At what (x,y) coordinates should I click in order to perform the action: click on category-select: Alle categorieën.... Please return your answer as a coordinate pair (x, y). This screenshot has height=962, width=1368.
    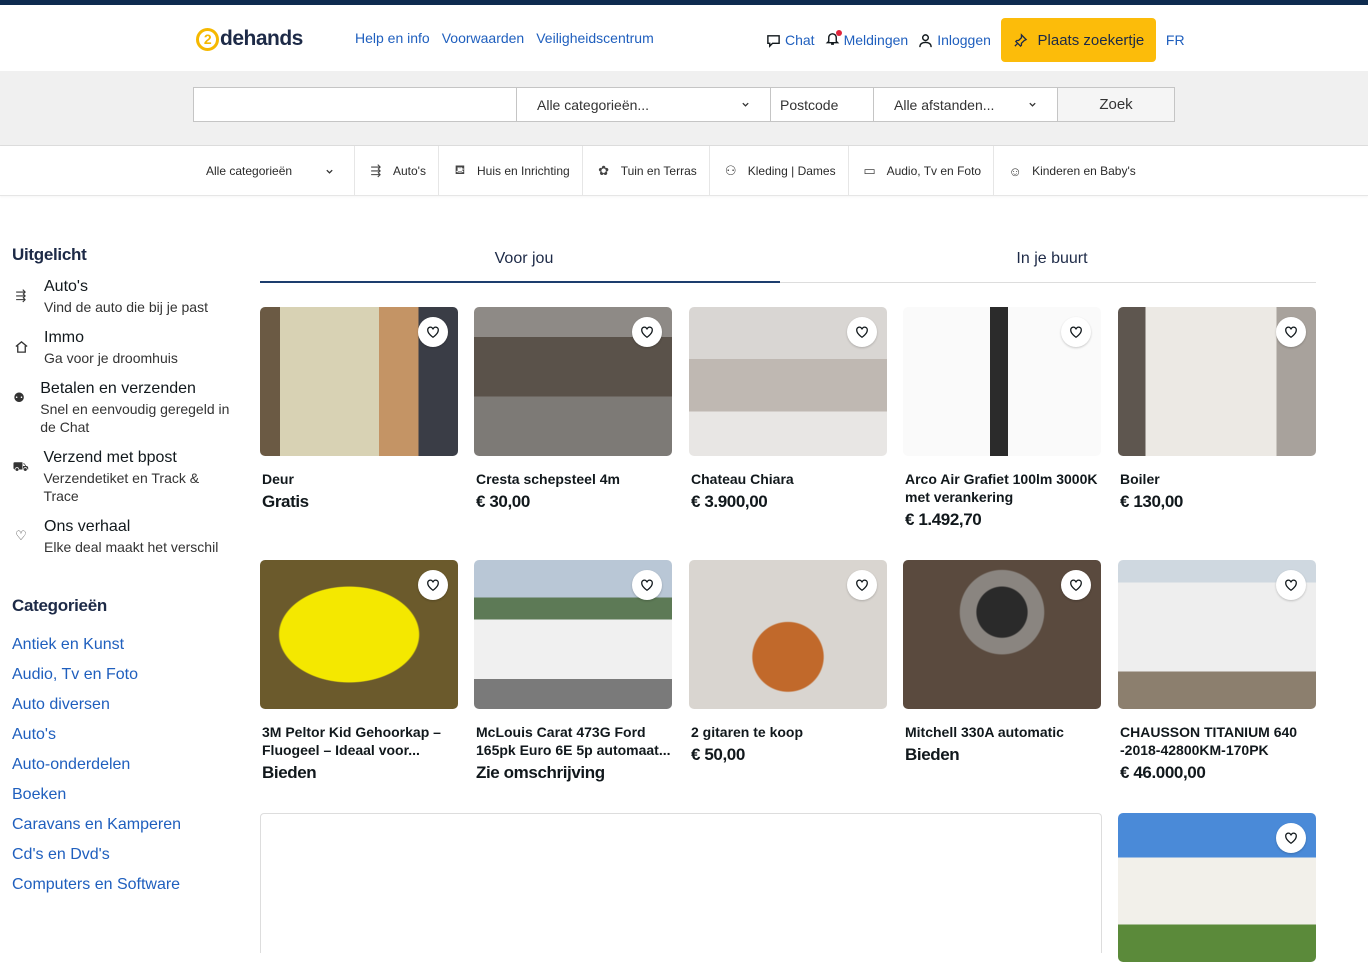
    Looking at the image, I should click on (644, 104).